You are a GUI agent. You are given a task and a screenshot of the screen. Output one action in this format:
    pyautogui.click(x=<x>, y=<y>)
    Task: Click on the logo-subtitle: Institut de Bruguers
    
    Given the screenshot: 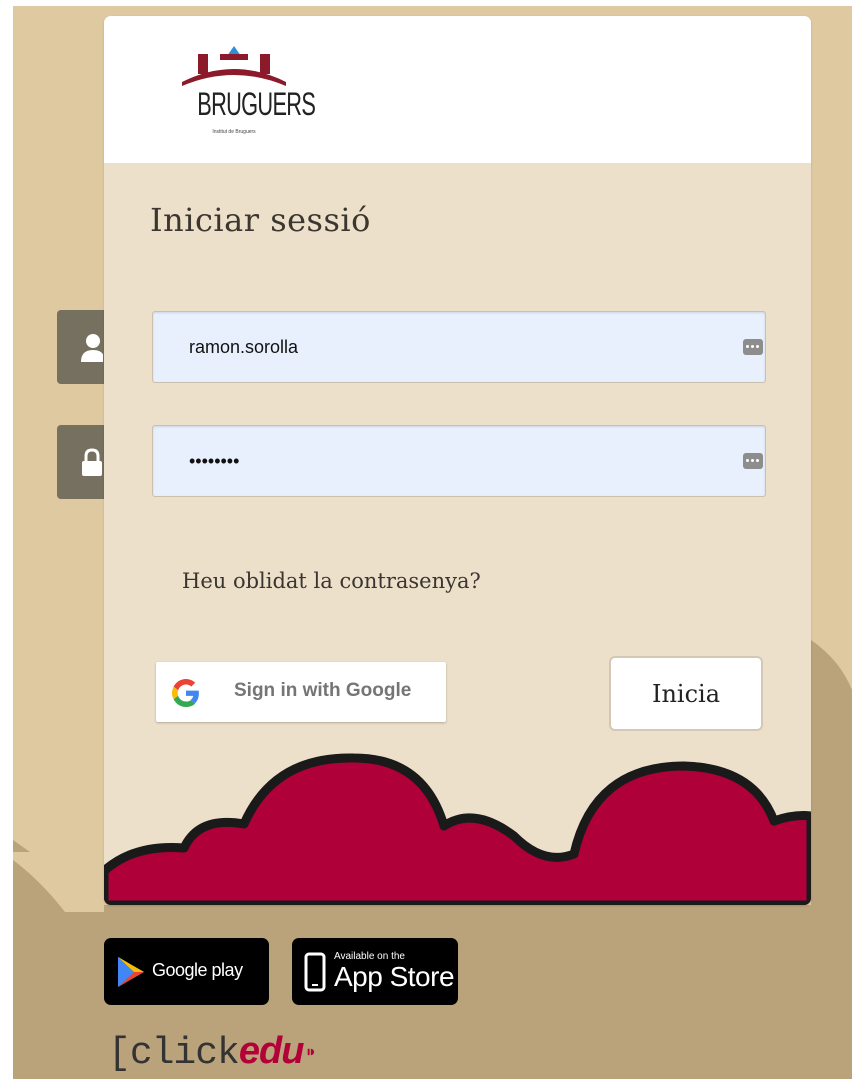 What is the action you would take?
    pyautogui.click(x=234, y=132)
    